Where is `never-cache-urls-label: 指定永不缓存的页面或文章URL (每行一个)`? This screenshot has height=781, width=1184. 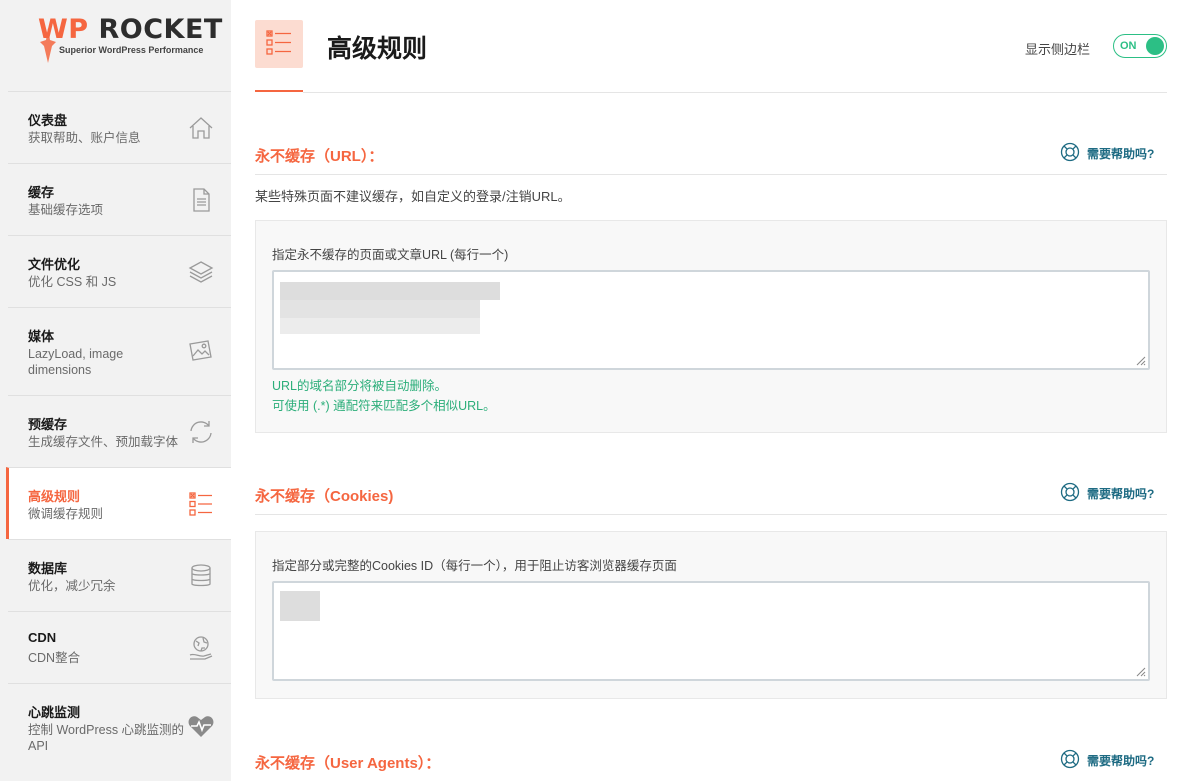 never-cache-urls-label: 指定永不缓存的页面或文章URL (每行一个) is located at coordinates (390, 255).